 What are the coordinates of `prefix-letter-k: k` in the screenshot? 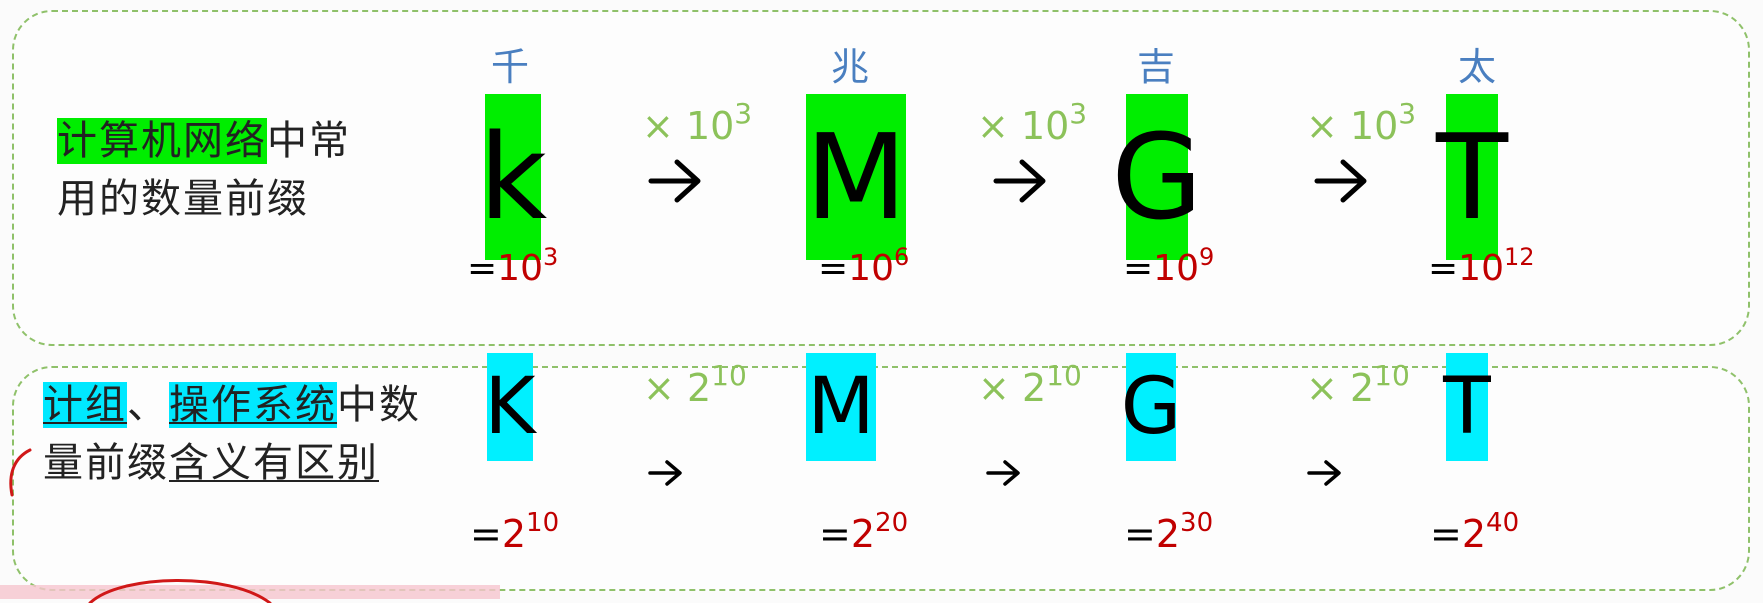 It's located at (513, 177).